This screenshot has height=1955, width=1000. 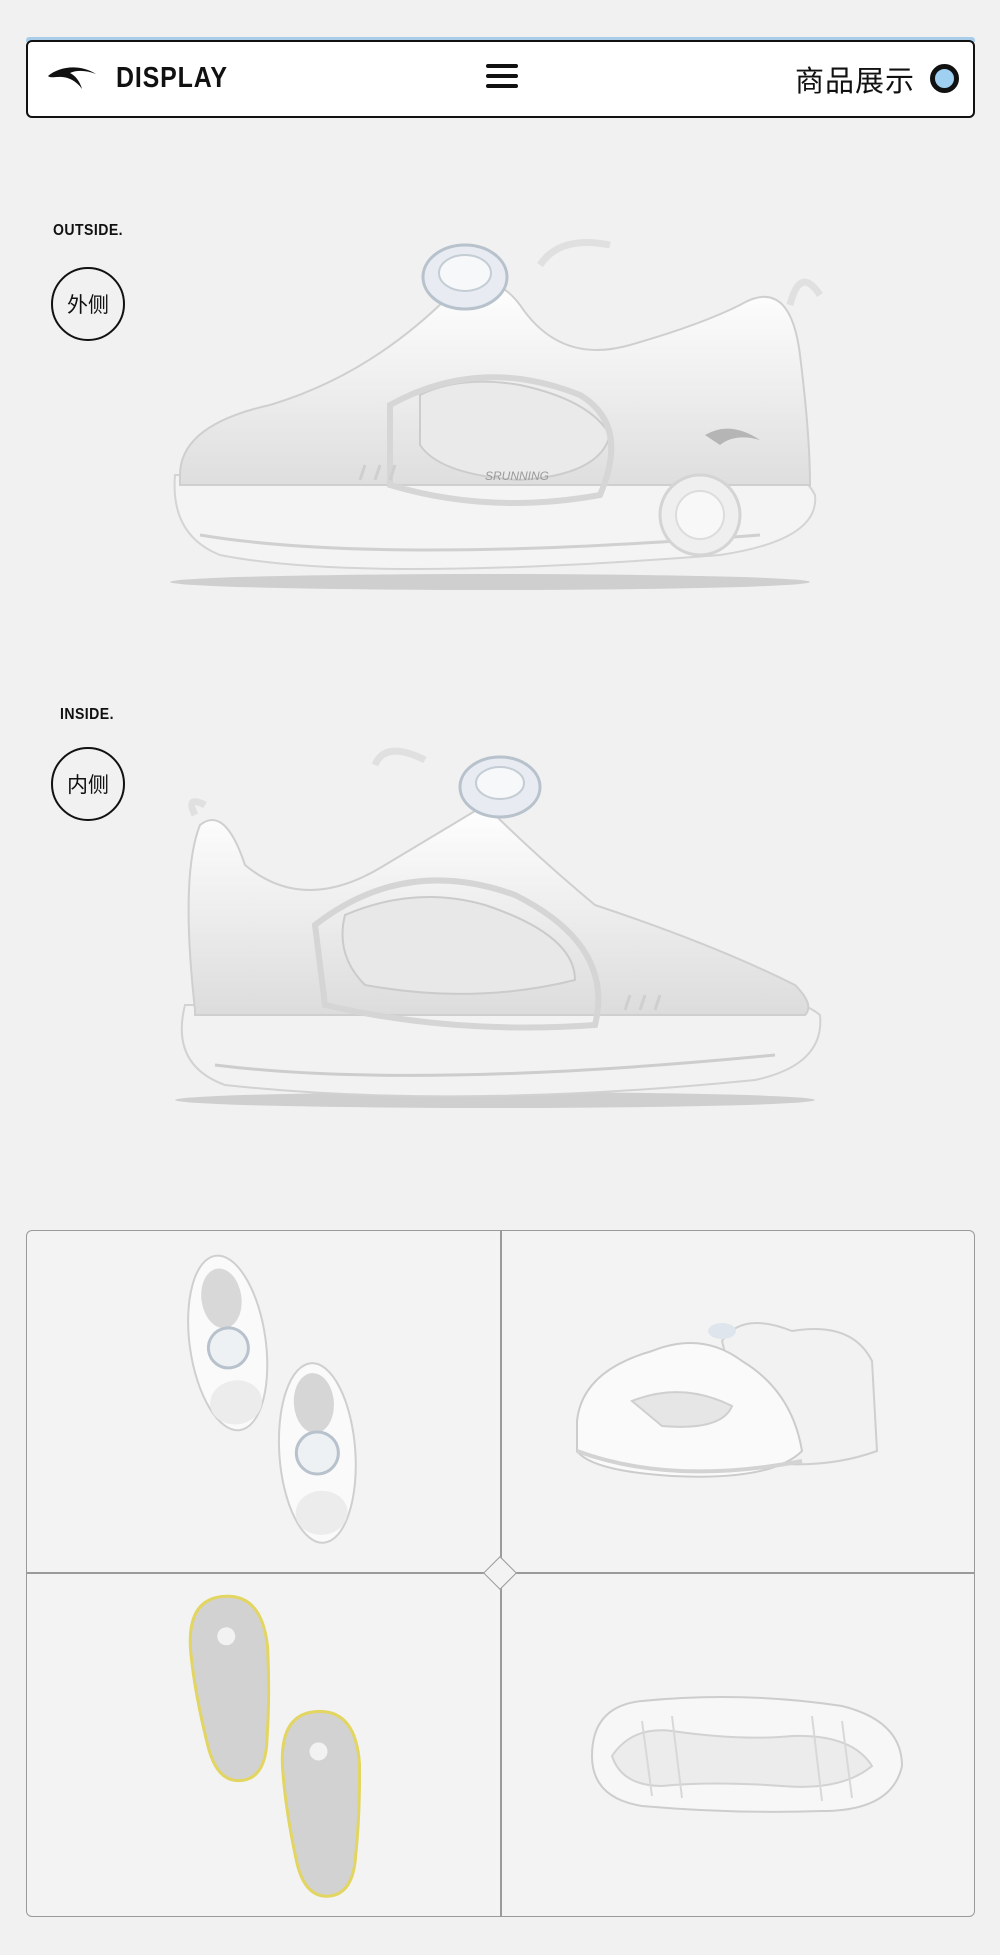 I want to click on shoe-outside-image: SRUNNING, so click(x=496, y=414).